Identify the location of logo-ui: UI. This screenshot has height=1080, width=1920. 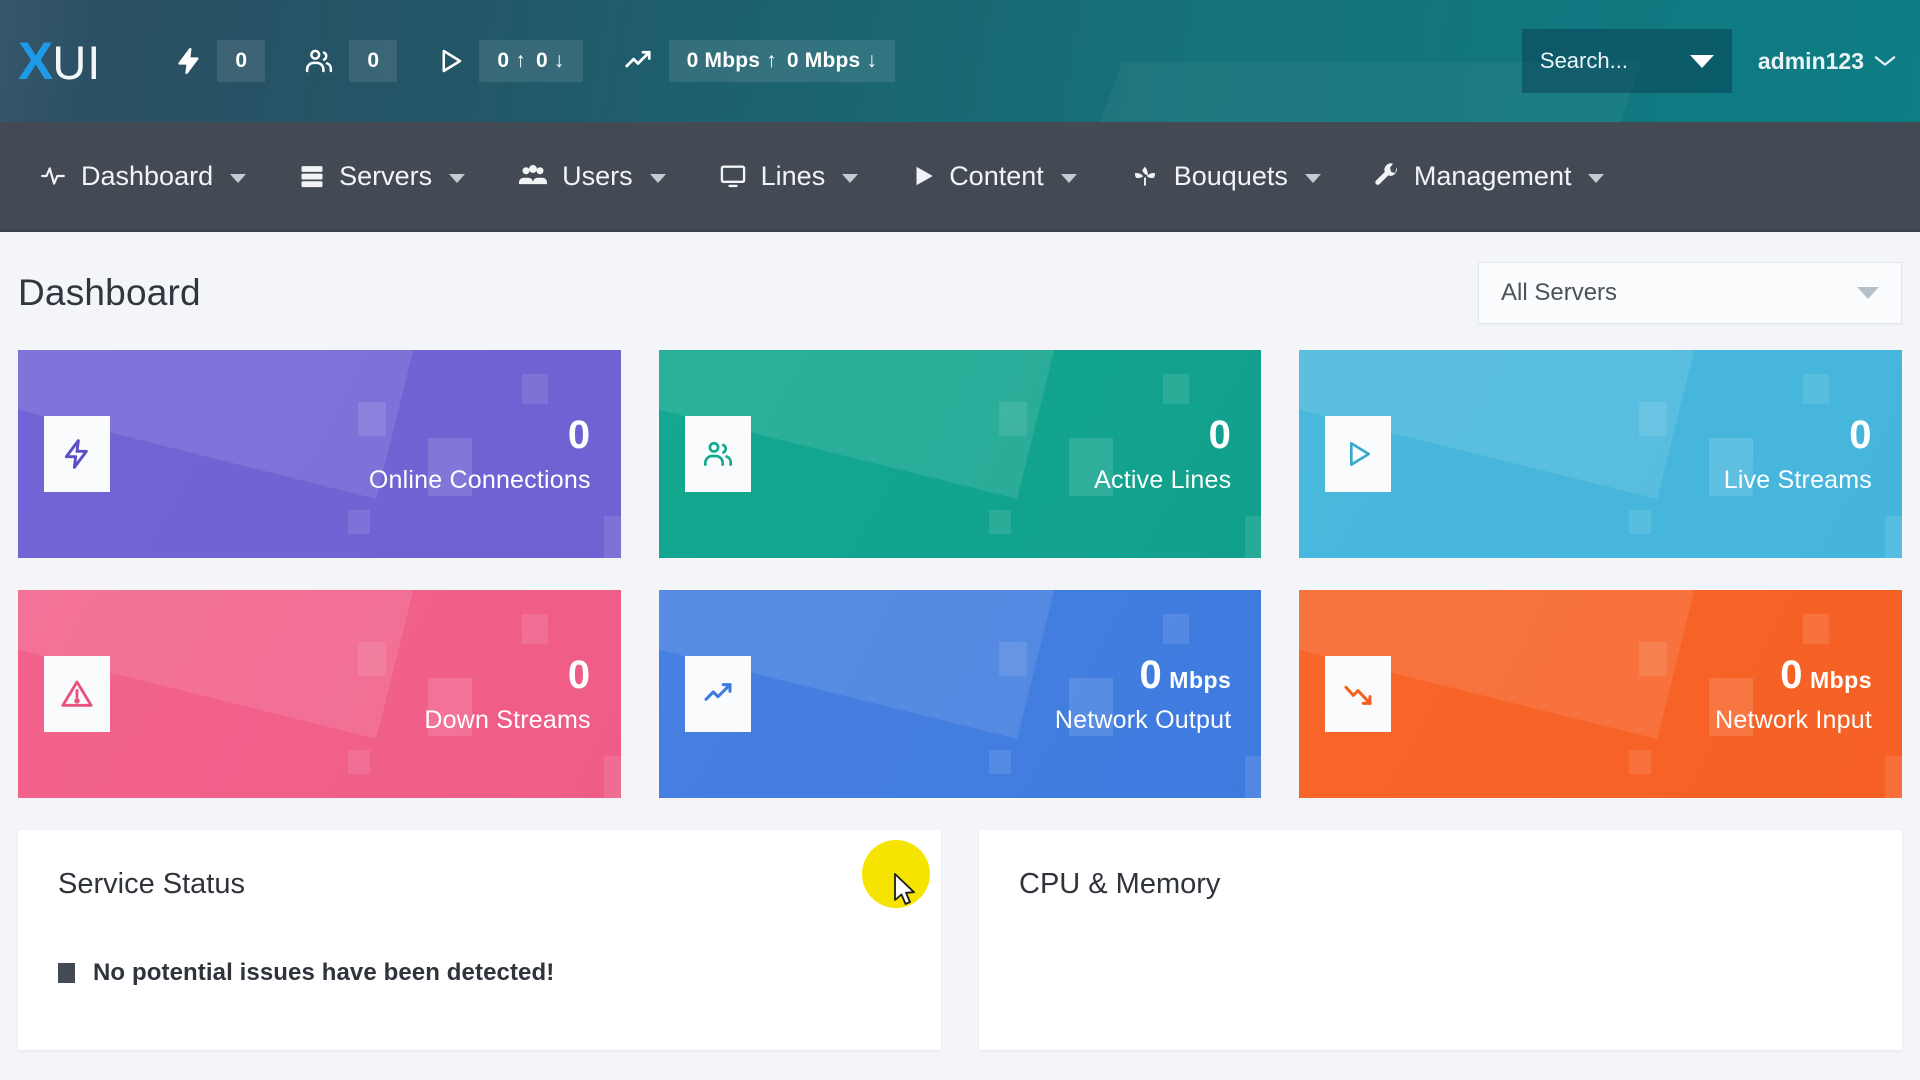
(77, 62).